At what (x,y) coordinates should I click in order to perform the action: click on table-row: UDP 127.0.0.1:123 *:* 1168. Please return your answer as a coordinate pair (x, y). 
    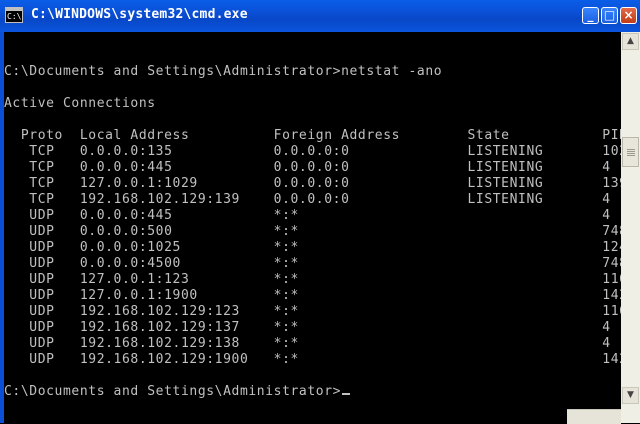
    Looking at the image, I should click on (312, 279).